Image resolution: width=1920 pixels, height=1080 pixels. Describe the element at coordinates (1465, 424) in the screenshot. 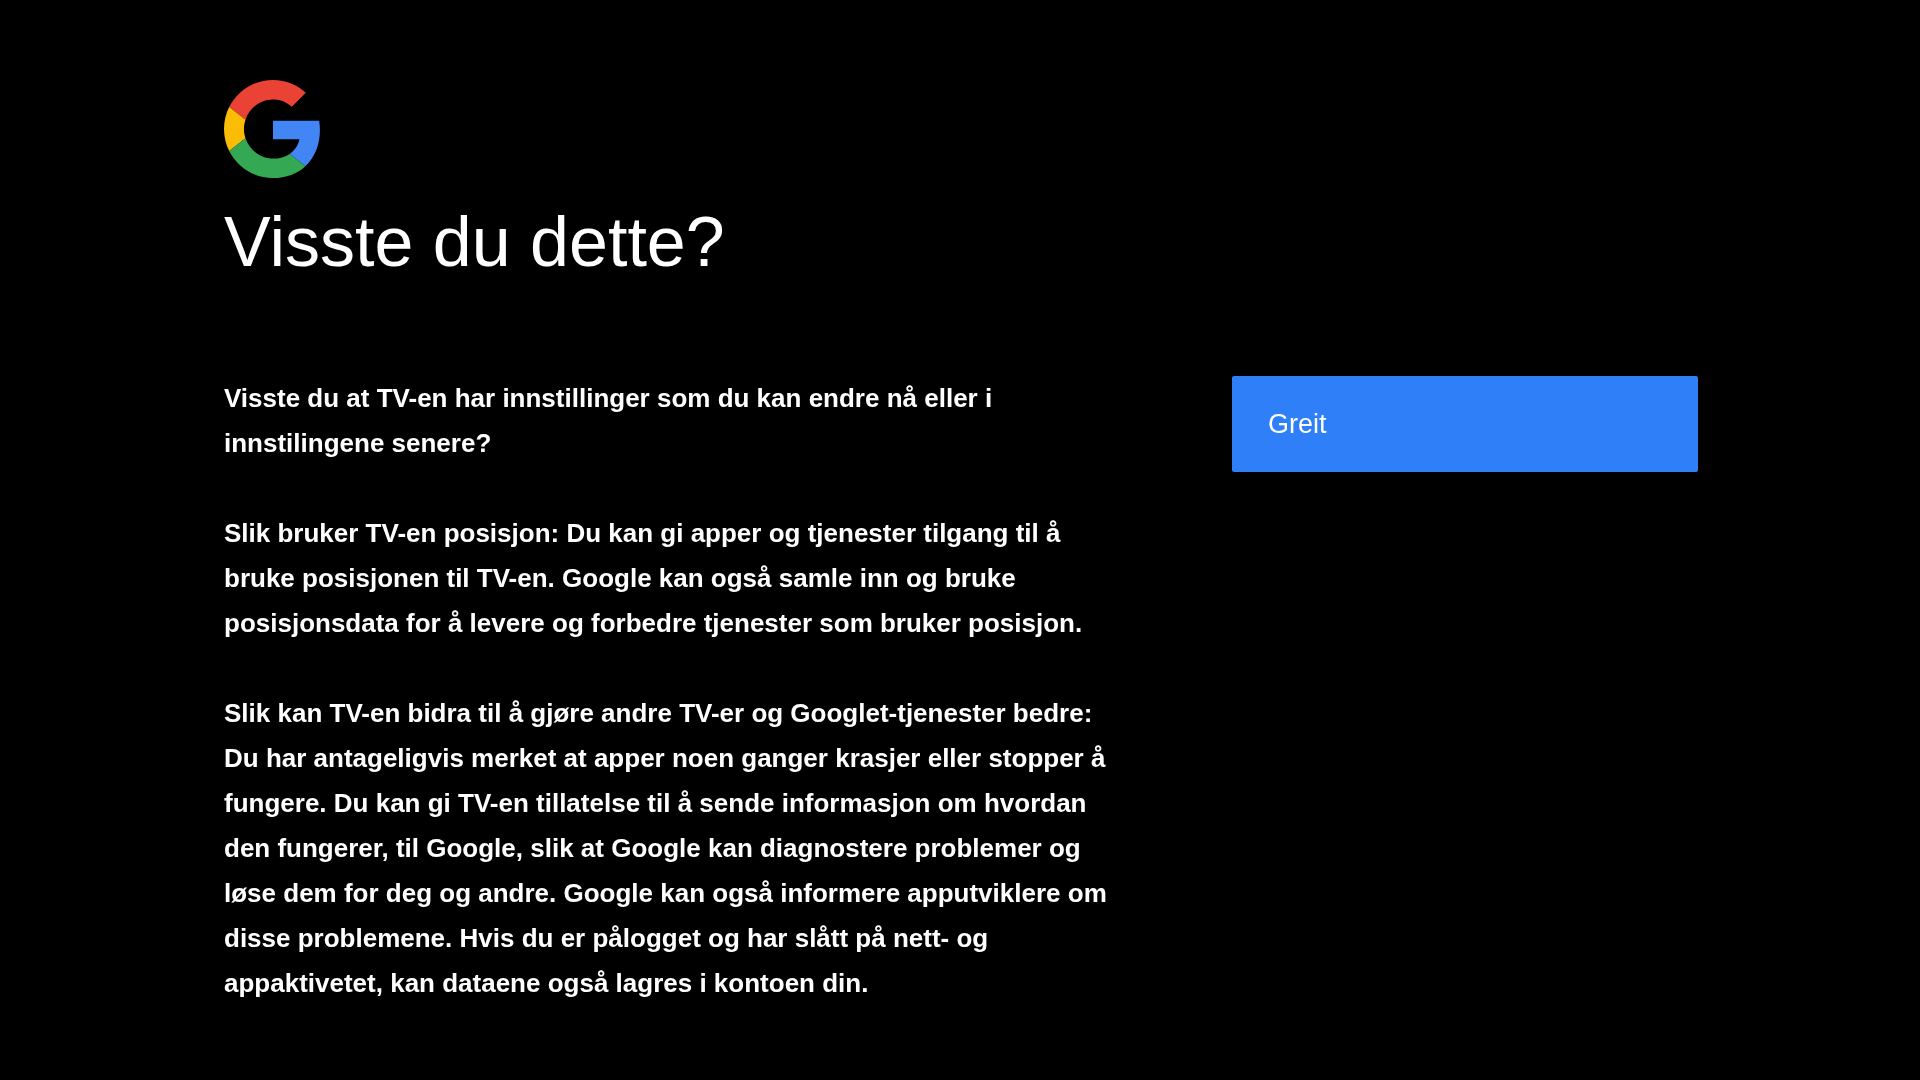

I see `ok-button: Greit` at that location.